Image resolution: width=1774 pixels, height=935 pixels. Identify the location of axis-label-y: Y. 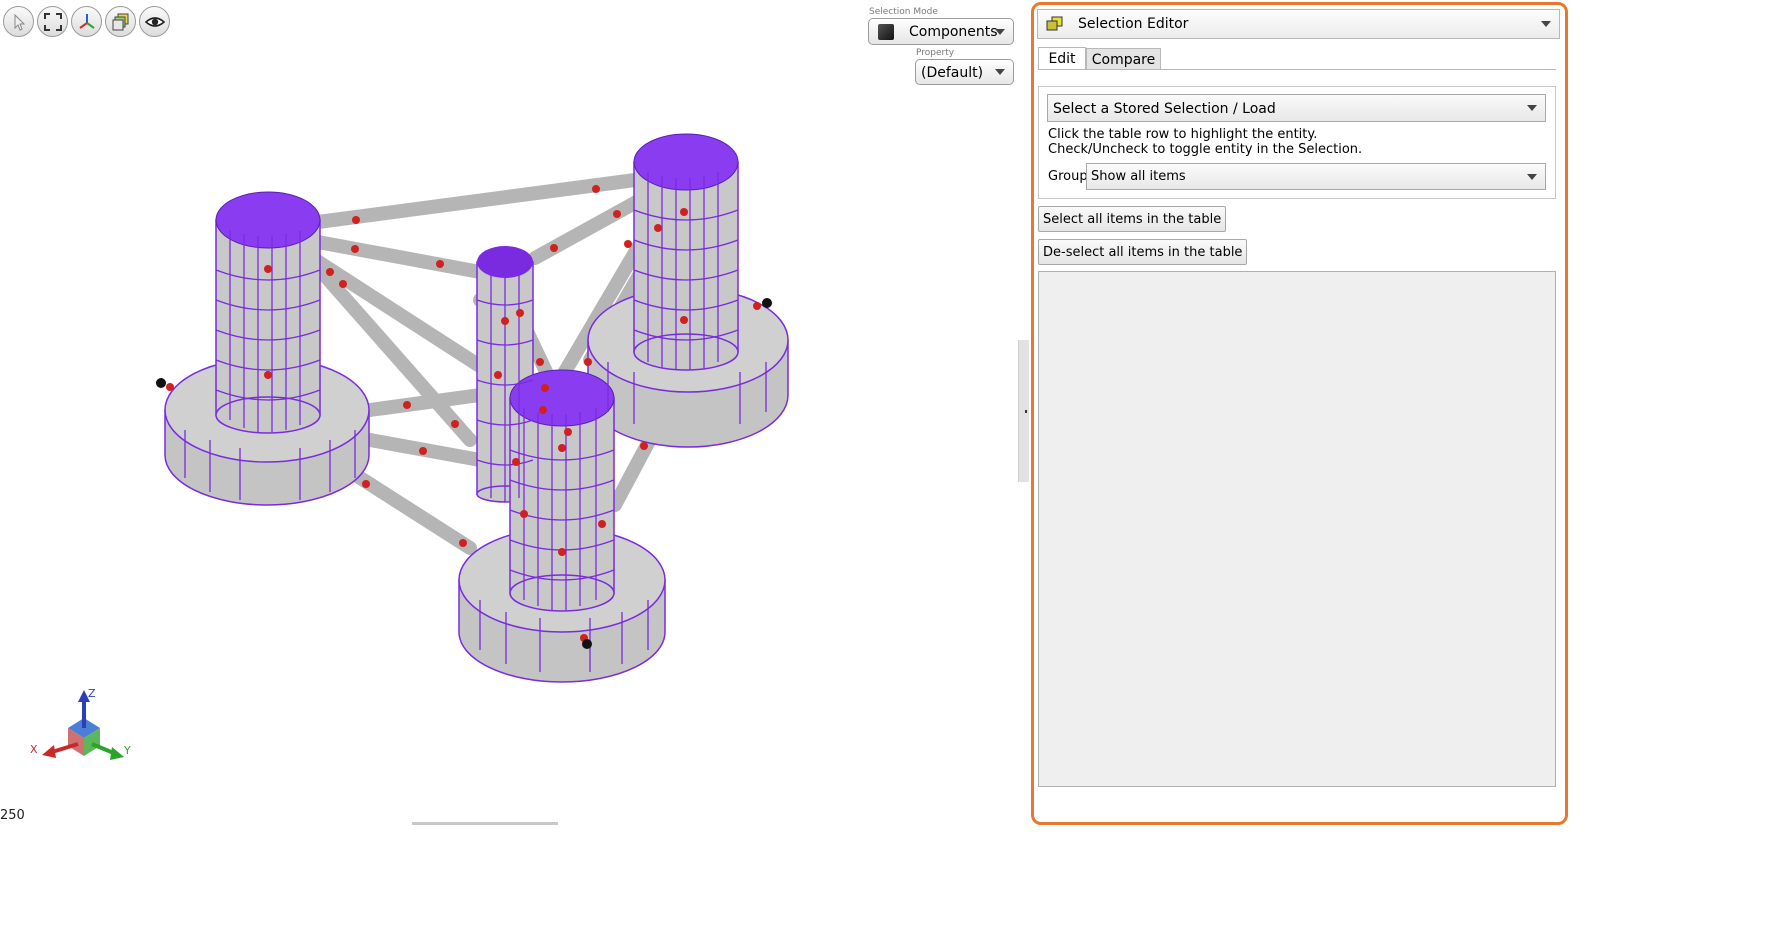
(127, 750).